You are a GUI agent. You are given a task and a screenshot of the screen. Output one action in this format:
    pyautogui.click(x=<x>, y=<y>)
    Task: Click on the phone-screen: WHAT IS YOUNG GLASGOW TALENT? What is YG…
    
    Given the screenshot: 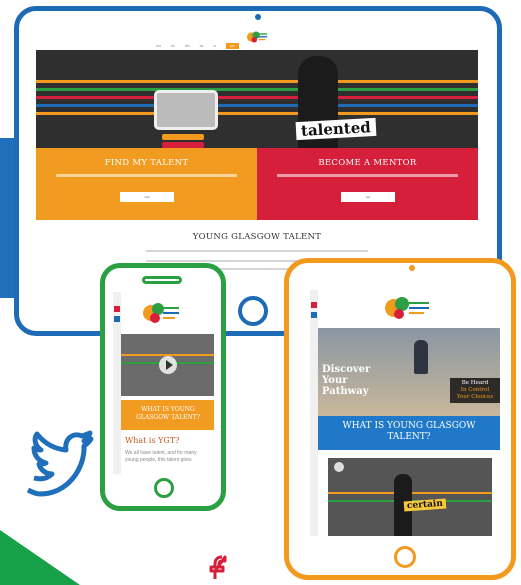 What is the action you would take?
    pyautogui.click(x=163, y=383)
    